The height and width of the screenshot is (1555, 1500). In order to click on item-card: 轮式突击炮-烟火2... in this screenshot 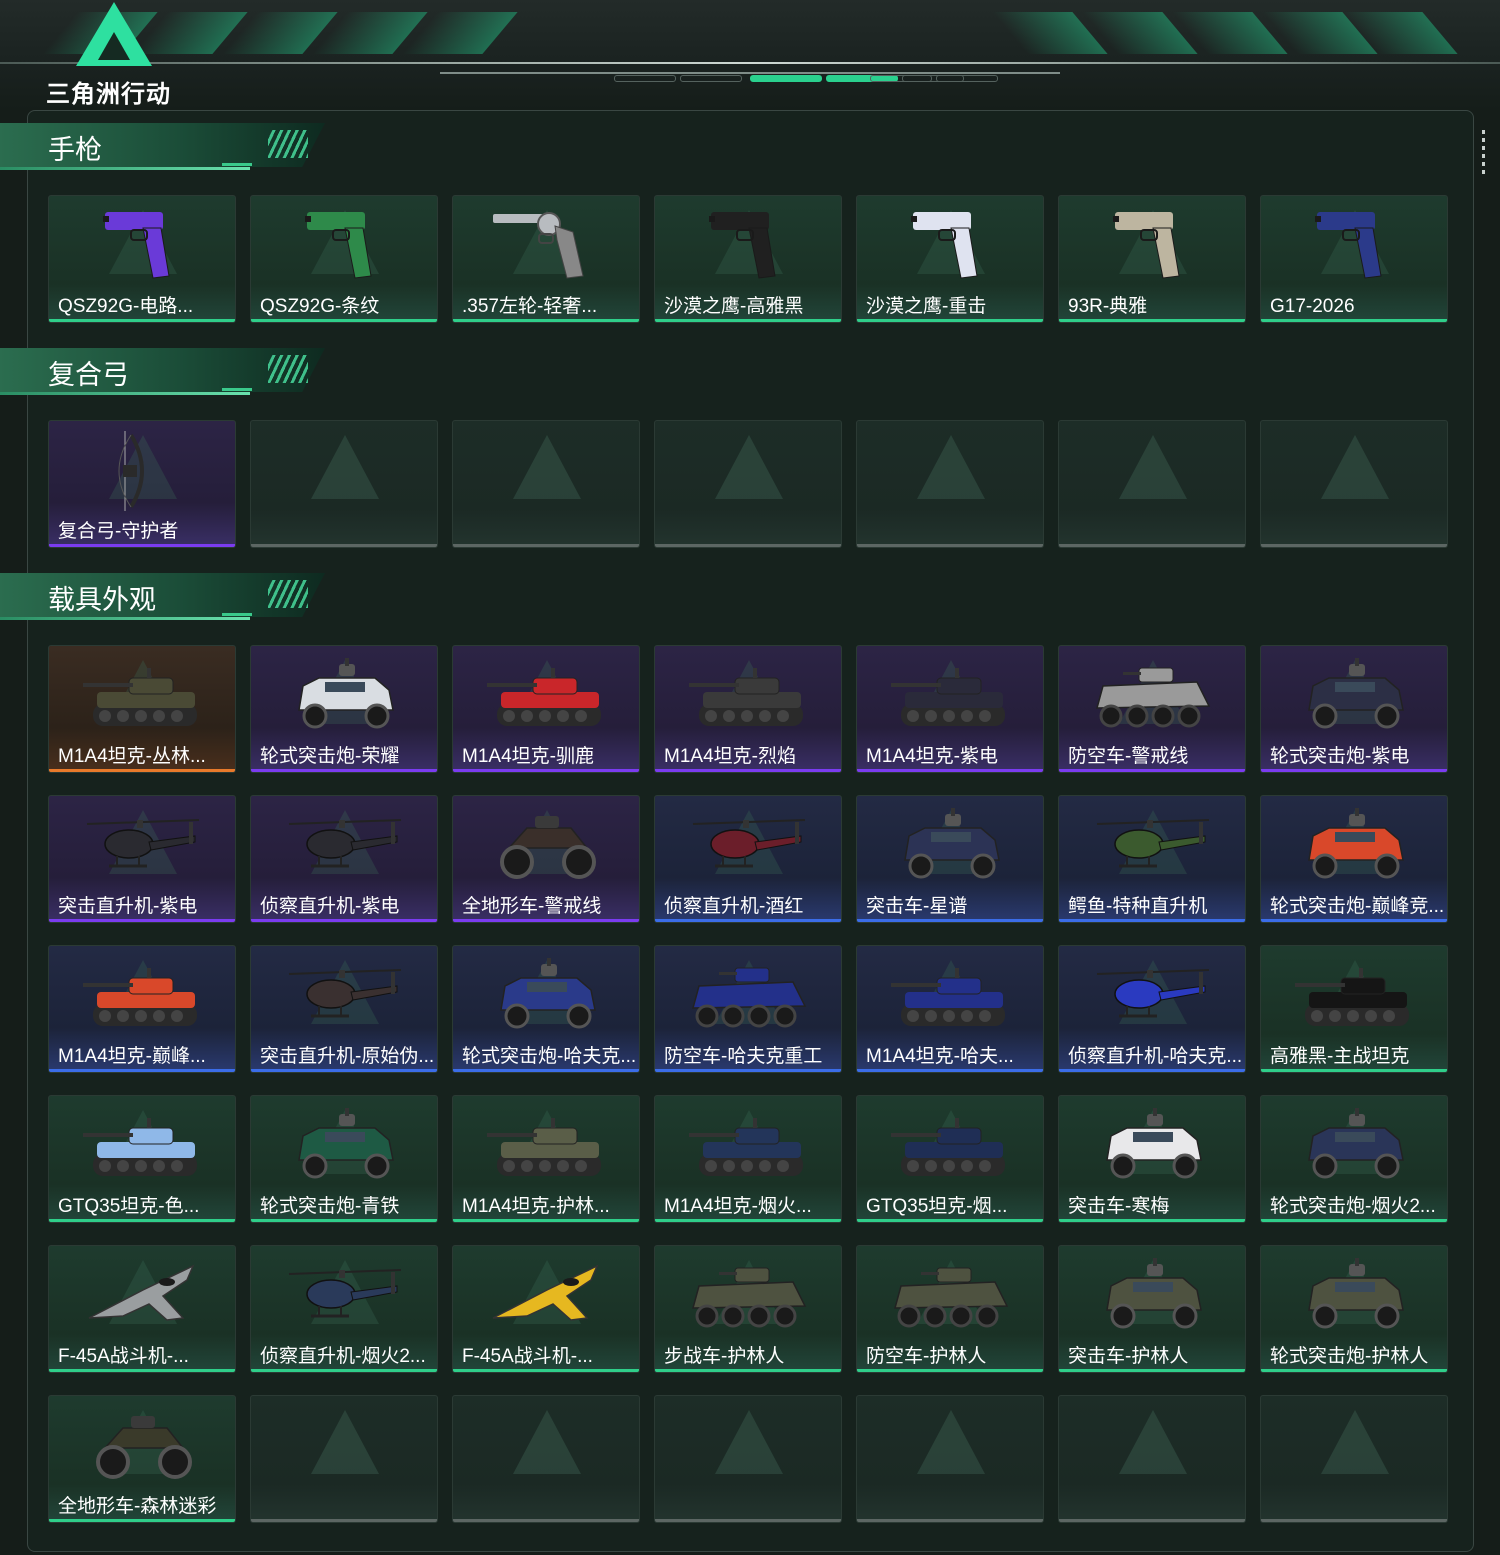, I will do `click(1354, 1159)`.